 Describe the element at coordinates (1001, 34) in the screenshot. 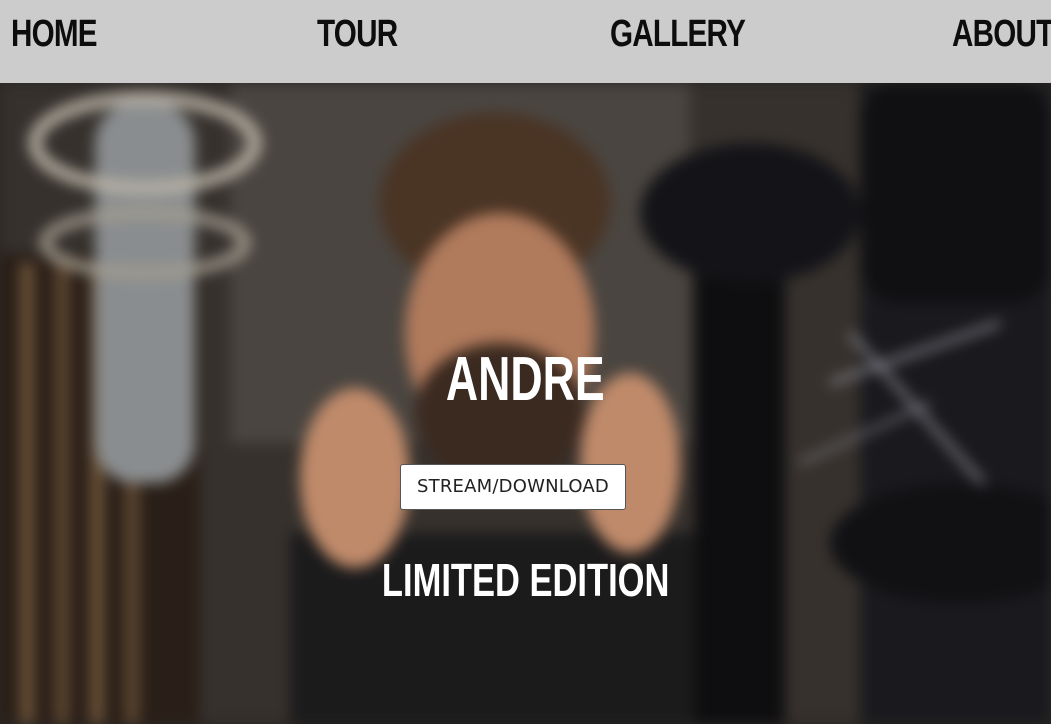

I see `nav-about-link: ABOUT` at that location.